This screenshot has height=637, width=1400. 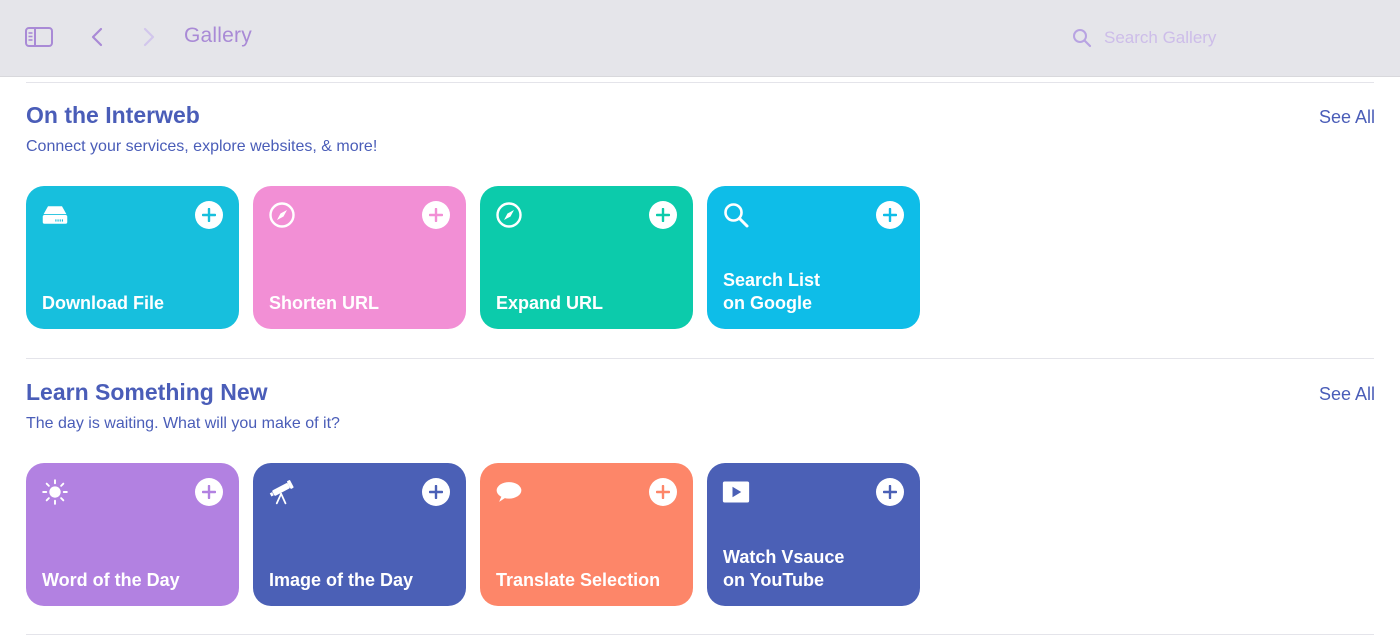 What do you see at coordinates (55, 492) in the screenshot?
I see `sun-icon` at bounding box center [55, 492].